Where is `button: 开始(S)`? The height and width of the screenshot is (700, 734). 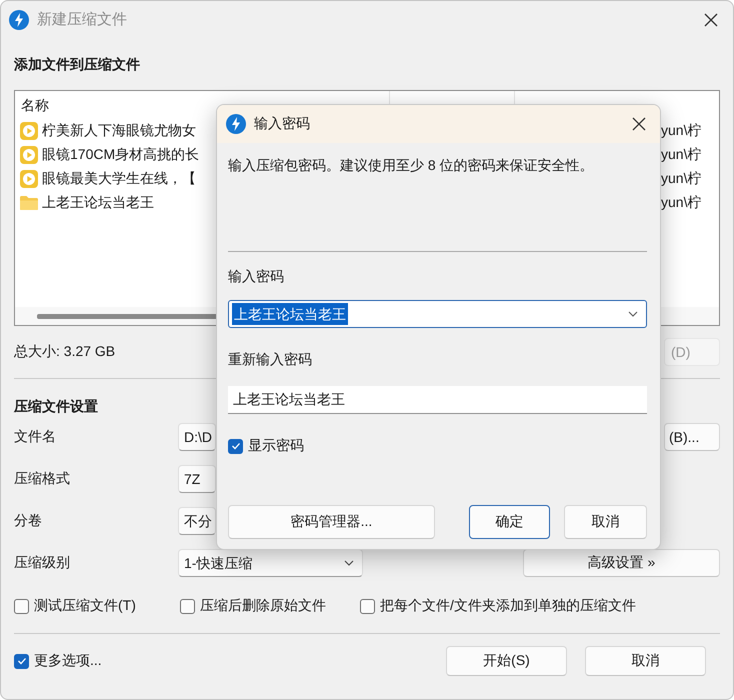 button: 开始(S) is located at coordinates (506, 661).